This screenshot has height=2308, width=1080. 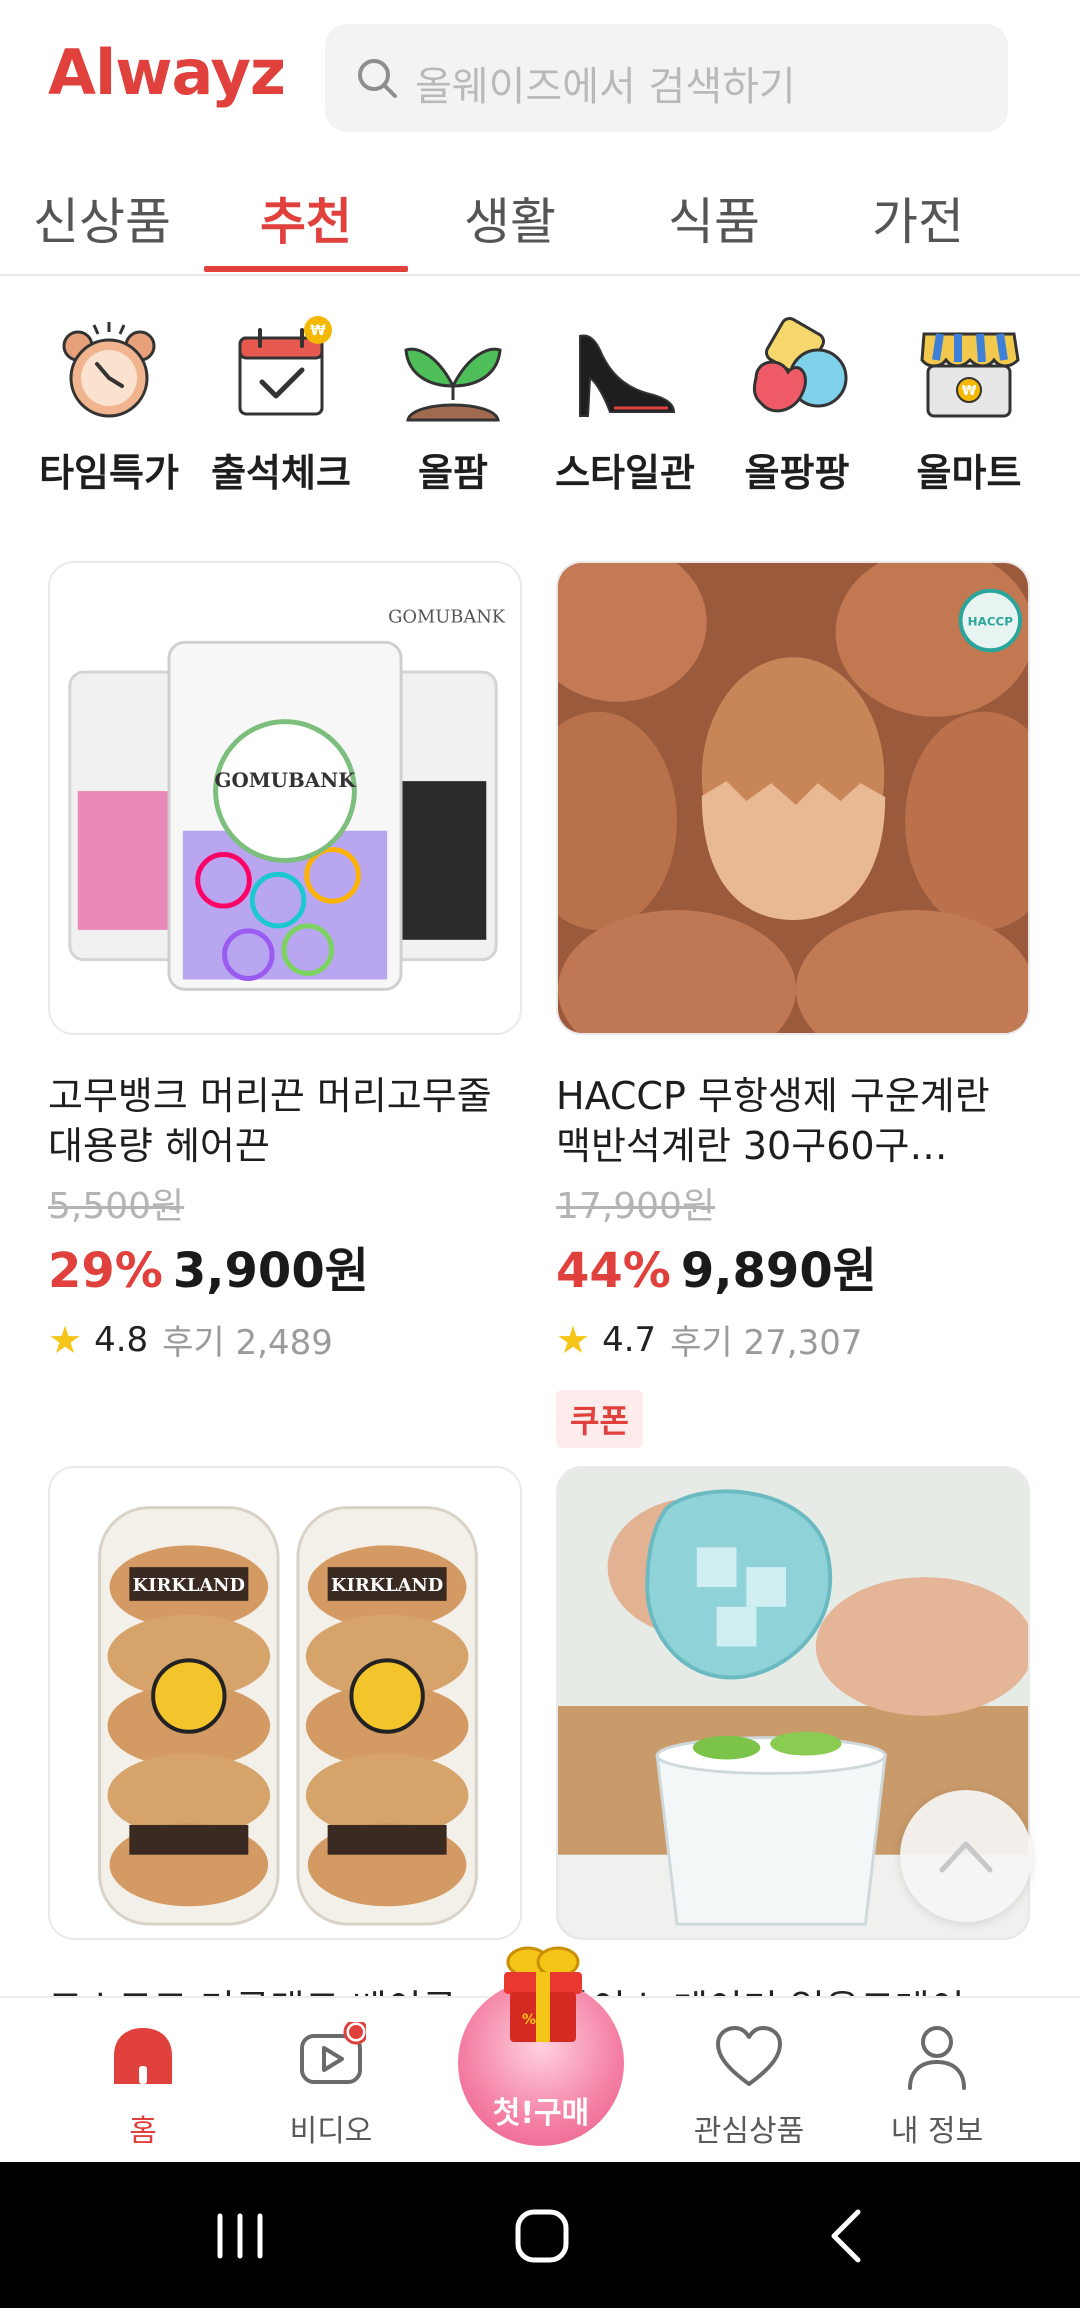 What do you see at coordinates (541, 2113) in the screenshot?
I see `first-purchase-label: 첫!구매` at bounding box center [541, 2113].